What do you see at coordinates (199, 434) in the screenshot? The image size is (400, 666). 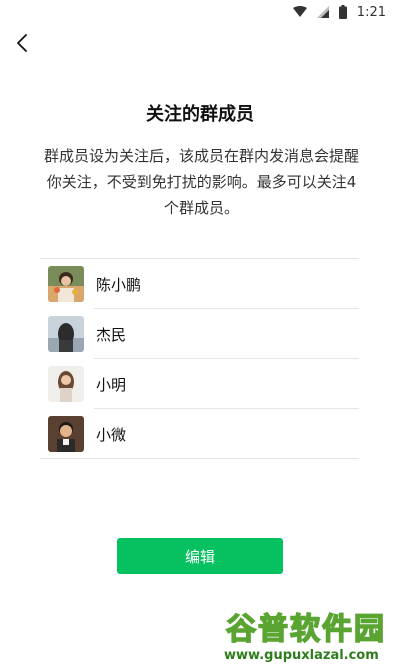 I see `member-item: 小微` at bounding box center [199, 434].